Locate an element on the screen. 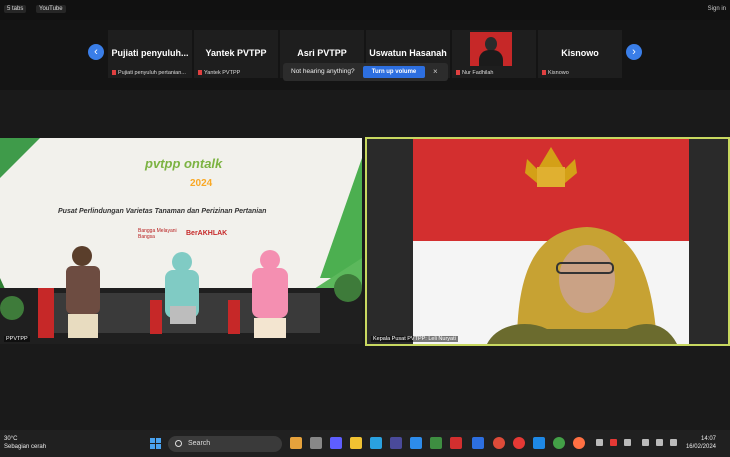 The image size is (730, 457). participant-tile: Kisnowo Kisnowo is located at coordinates (580, 54).